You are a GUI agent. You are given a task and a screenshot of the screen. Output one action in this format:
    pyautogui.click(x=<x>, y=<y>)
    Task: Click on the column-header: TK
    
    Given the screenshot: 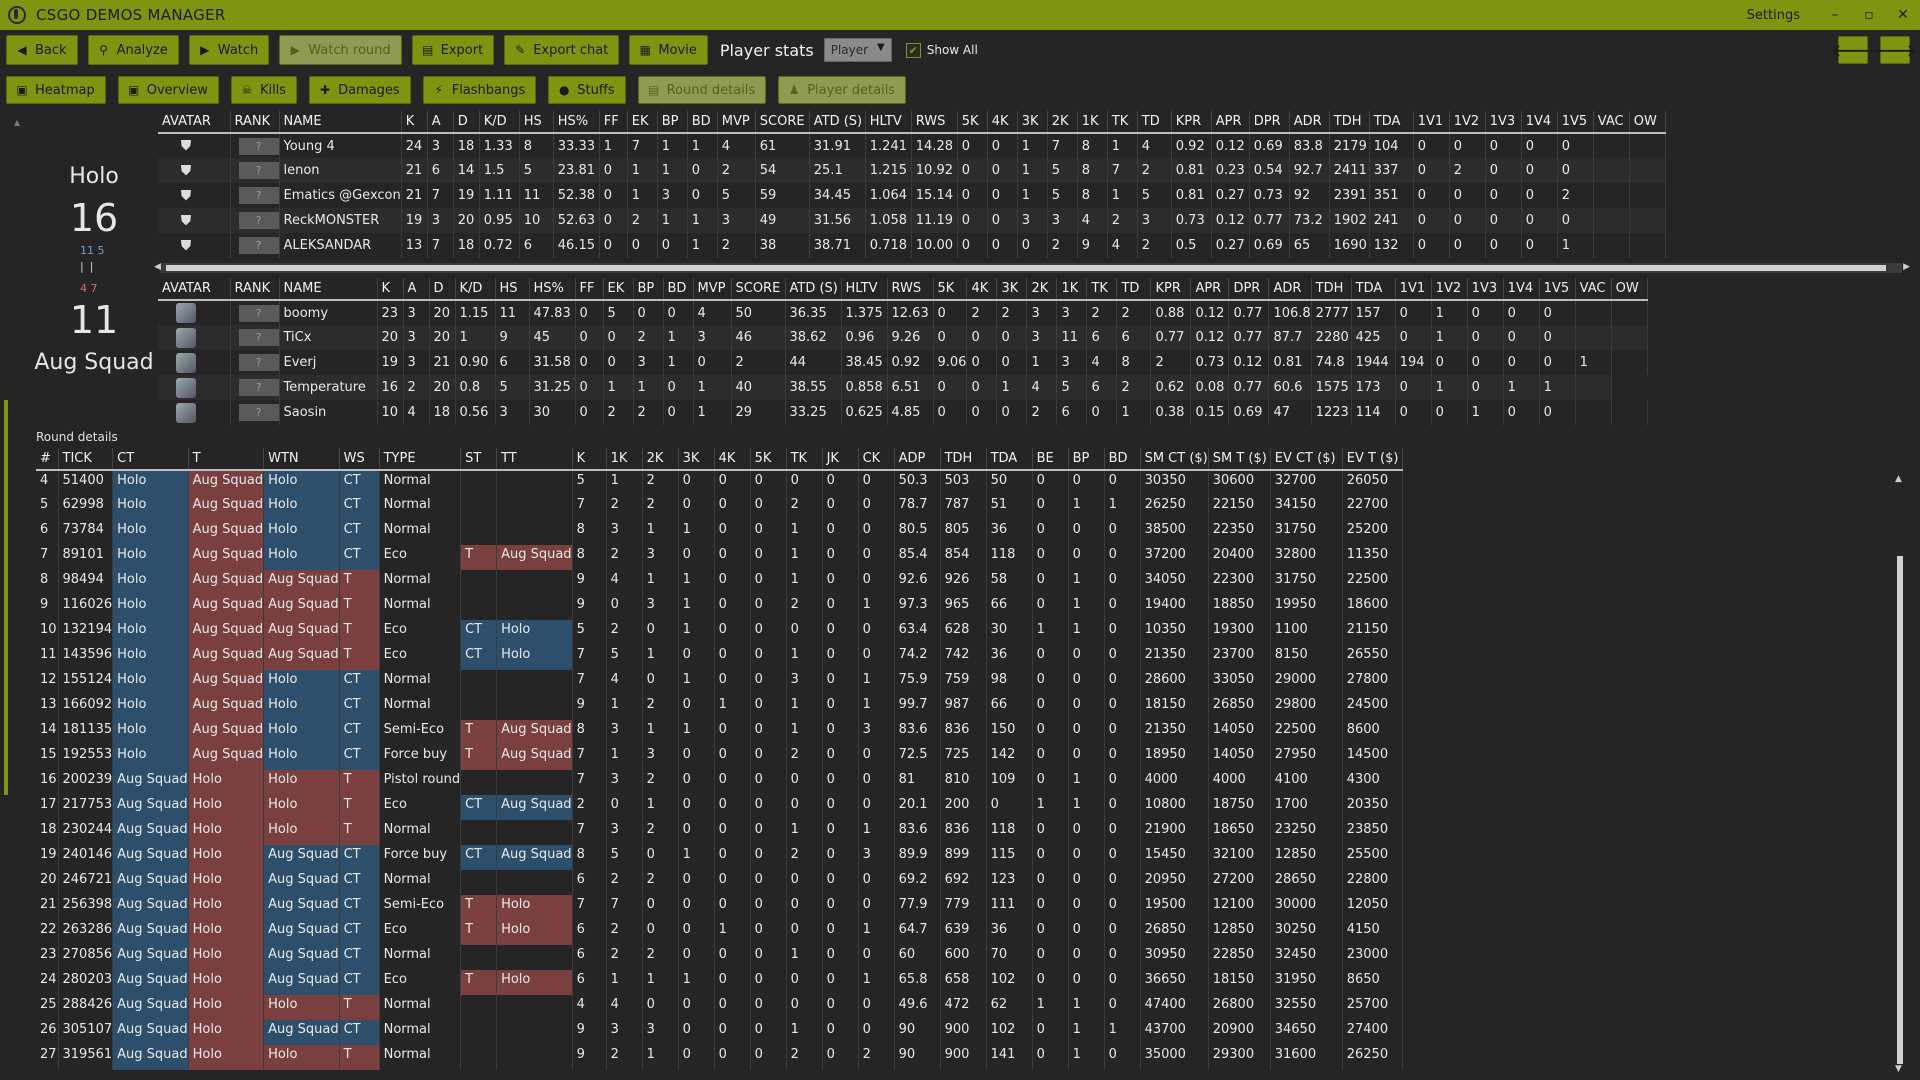 What is the action you would take?
    pyautogui.click(x=1102, y=289)
    